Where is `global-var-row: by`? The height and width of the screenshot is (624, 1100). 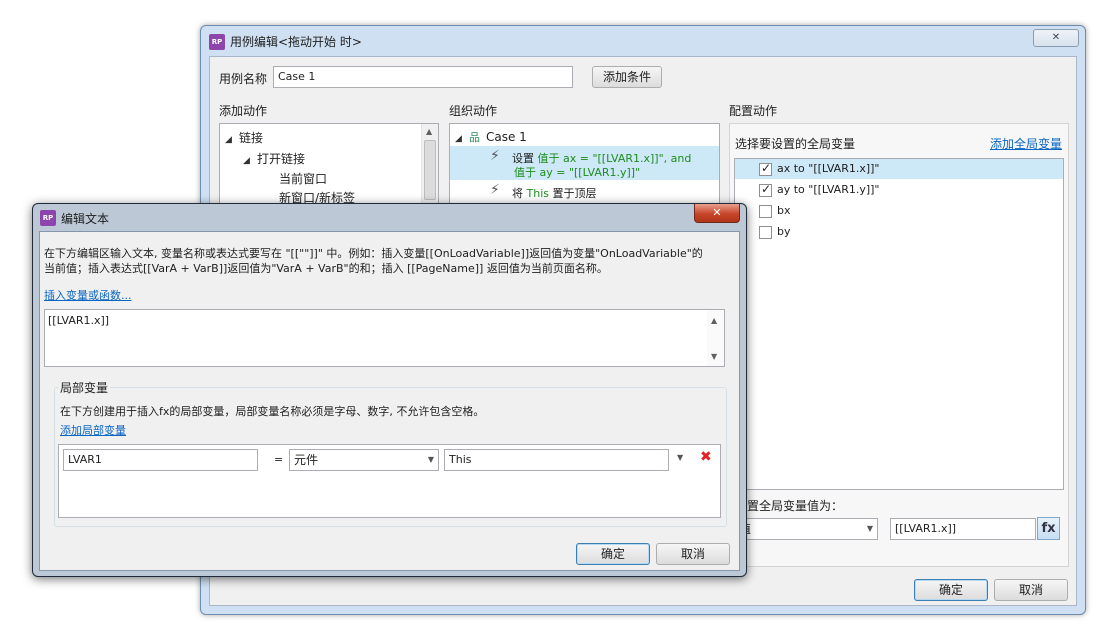 global-var-row: by is located at coordinates (899, 232).